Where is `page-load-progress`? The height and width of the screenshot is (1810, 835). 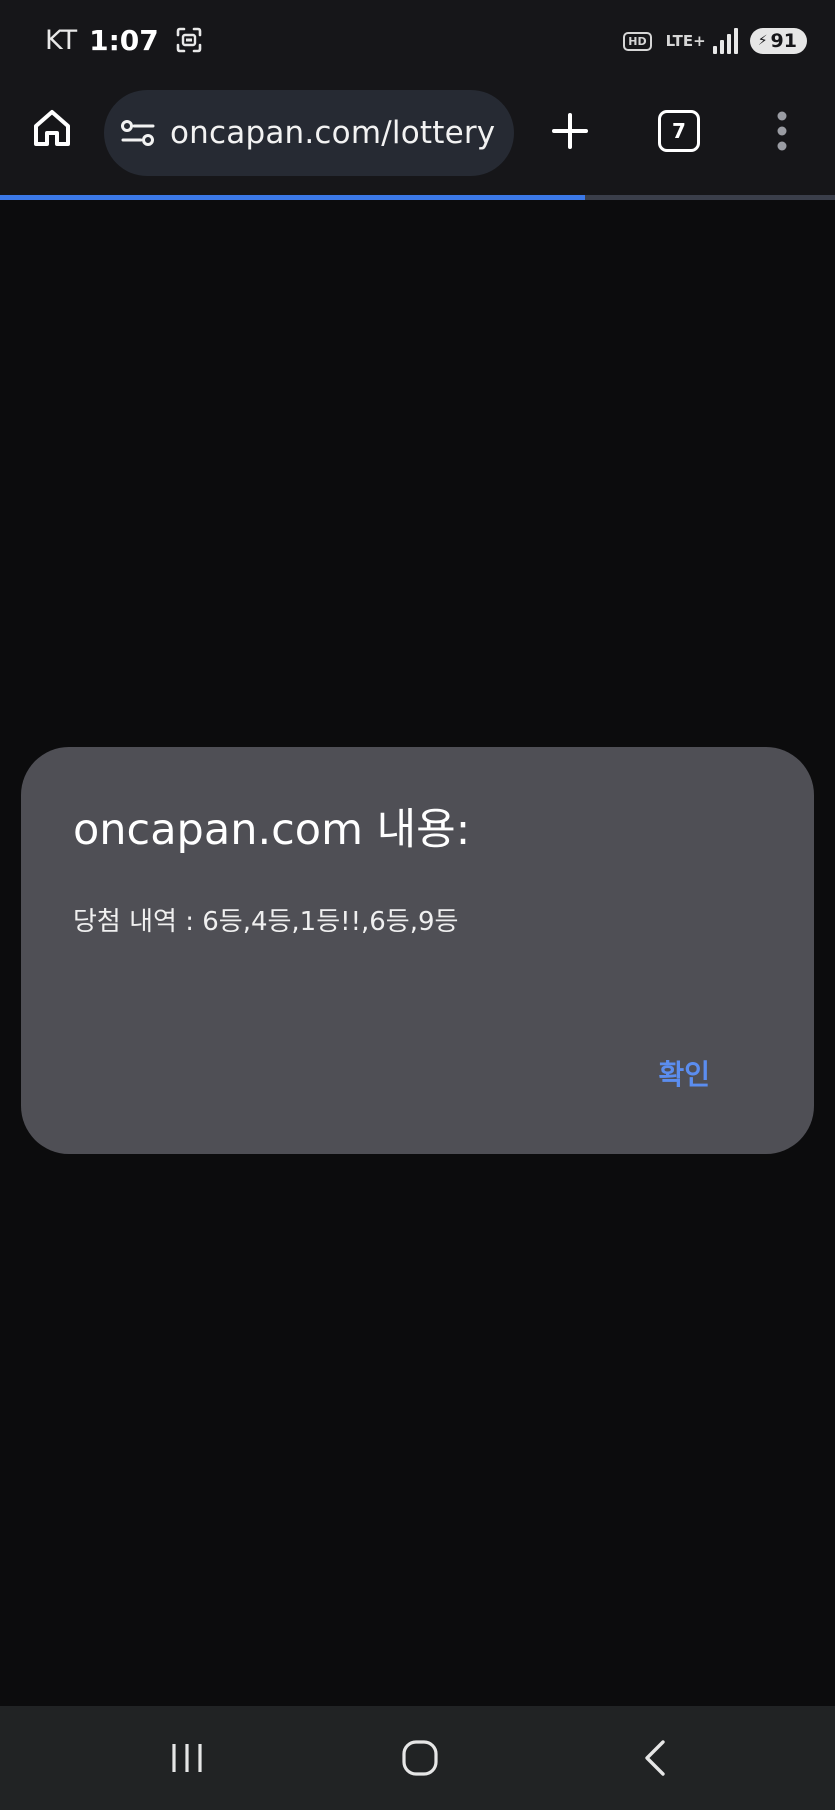 page-load-progress is located at coordinates (417, 197).